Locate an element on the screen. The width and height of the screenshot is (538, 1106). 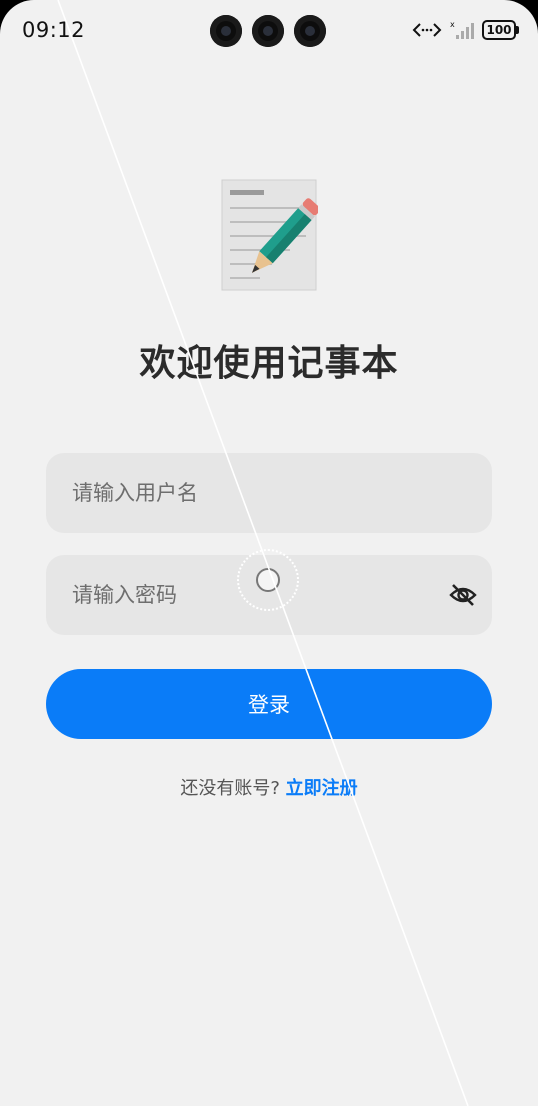
camera-cutout is located at coordinates (268, 31).